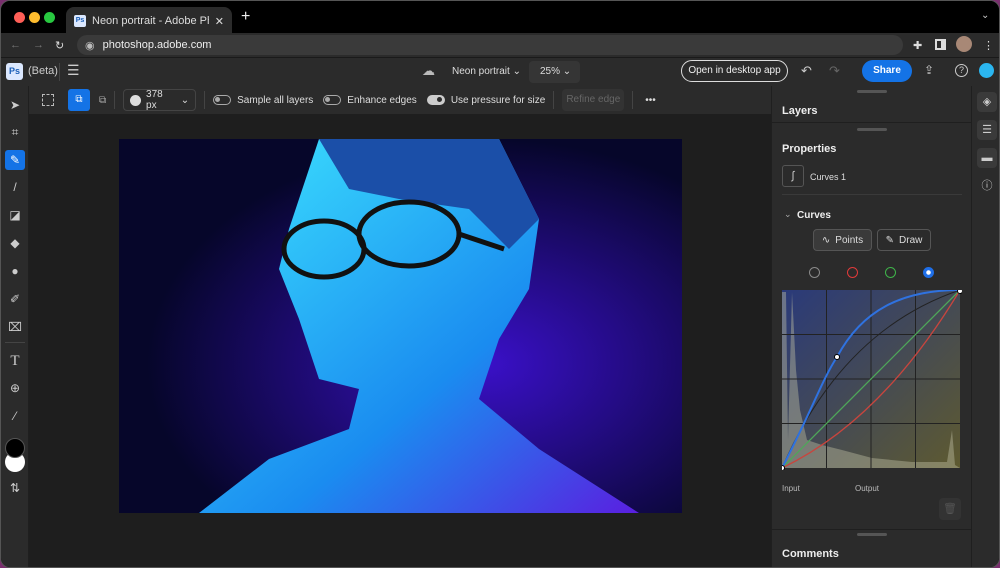 The width and height of the screenshot is (1000, 568). Describe the element at coordinates (102, 100) in the screenshot. I see `subtract-selection-icon: ⧉` at that location.